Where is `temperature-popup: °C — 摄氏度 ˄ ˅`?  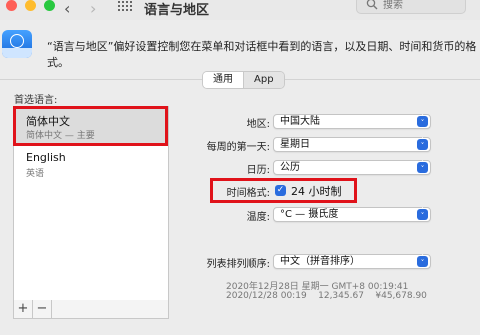 temperature-popup: °C — 摄氏度 ˄ ˅ is located at coordinates (352, 214).